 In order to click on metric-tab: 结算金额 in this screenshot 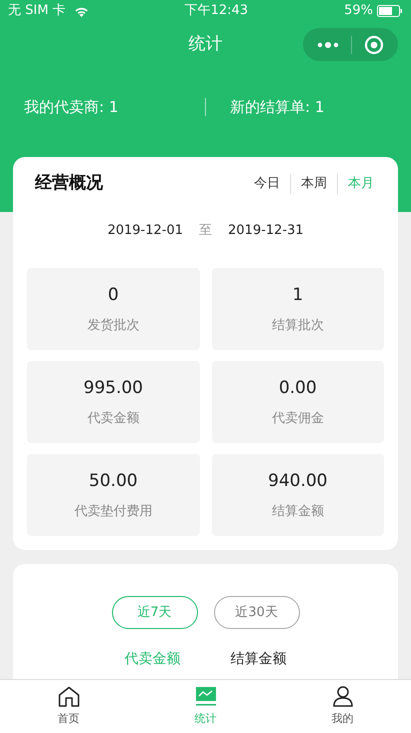, I will do `click(258, 659)`.